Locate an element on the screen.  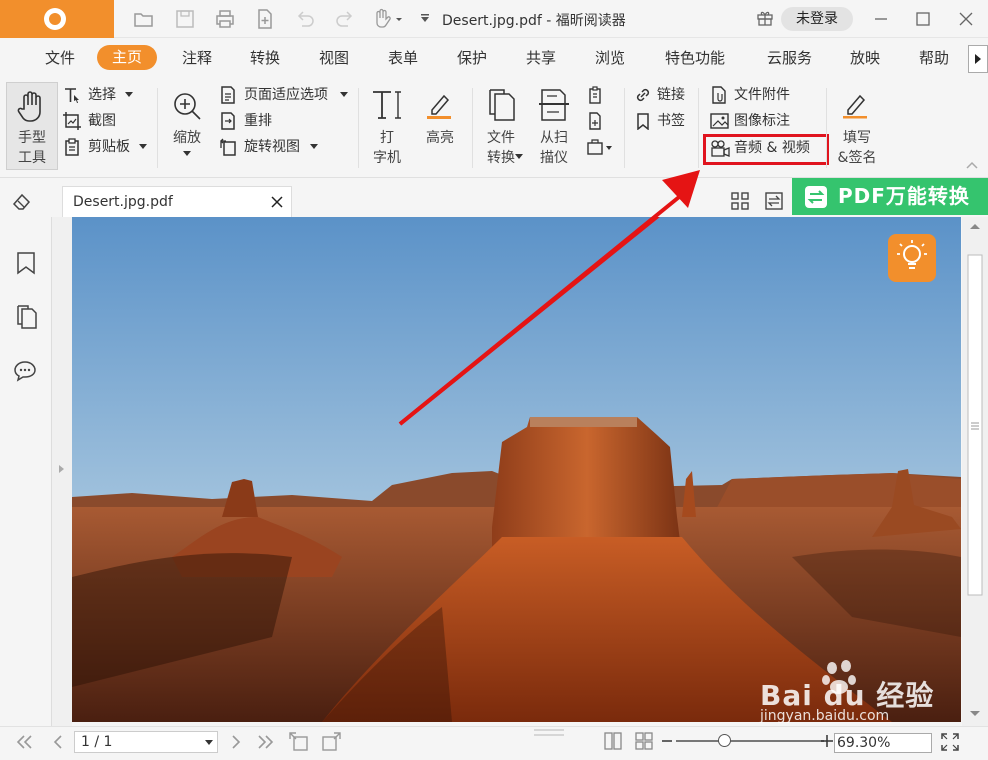
first-page-icon is located at coordinates (24, 742).